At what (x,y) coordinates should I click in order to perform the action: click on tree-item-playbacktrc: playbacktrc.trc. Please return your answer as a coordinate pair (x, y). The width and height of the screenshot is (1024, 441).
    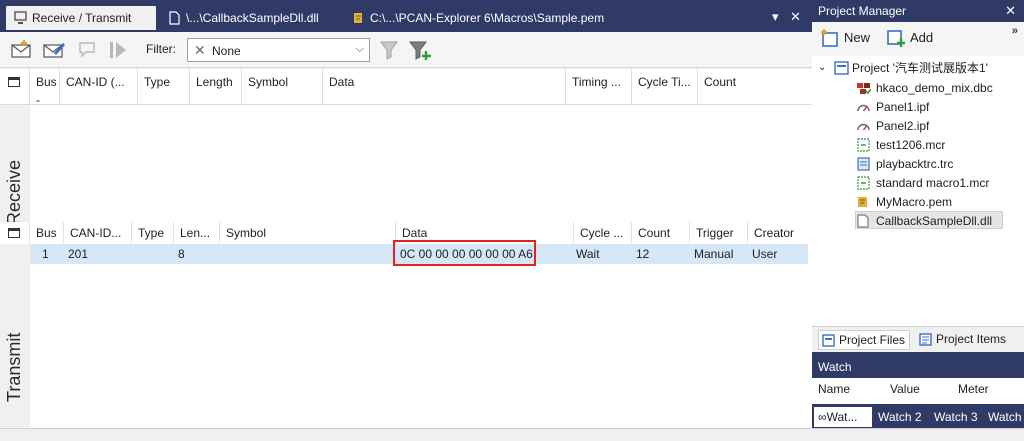
    Looking at the image, I should click on (904, 164).